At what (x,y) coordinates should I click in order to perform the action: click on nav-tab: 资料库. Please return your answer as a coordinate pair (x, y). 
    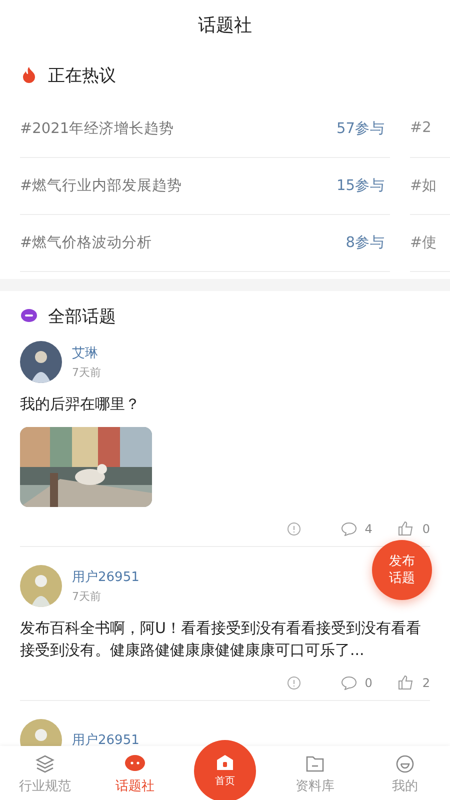
    Looking at the image, I should click on (315, 773).